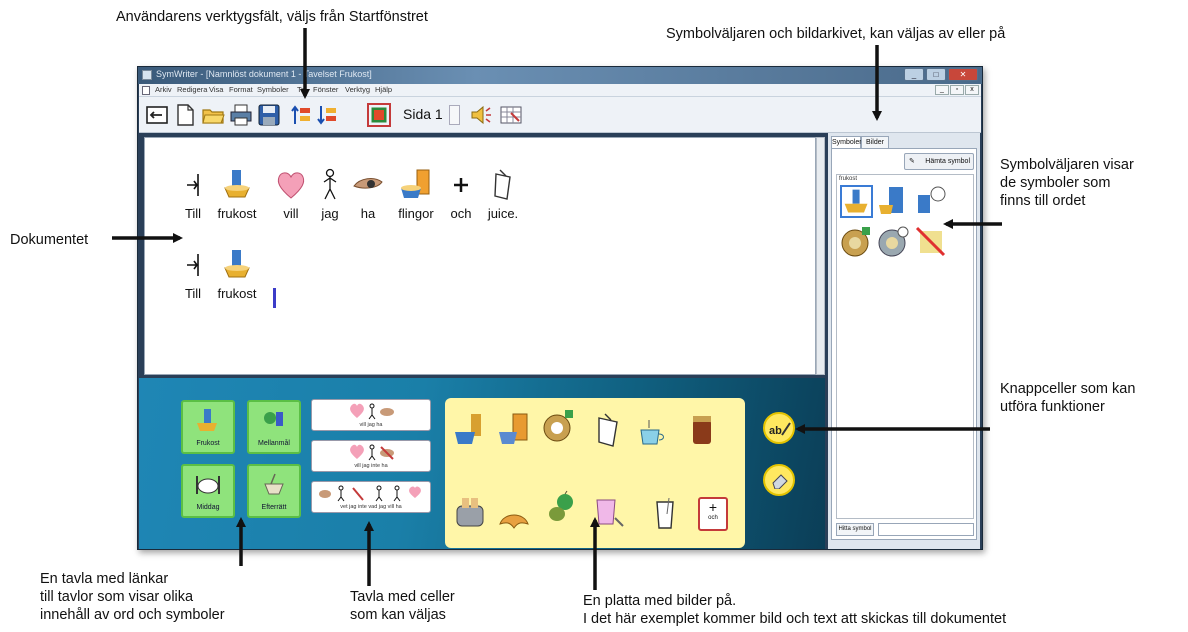  What do you see at coordinates (274, 443) in the screenshot?
I see `link-cell-label: Mellanmål` at bounding box center [274, 443].